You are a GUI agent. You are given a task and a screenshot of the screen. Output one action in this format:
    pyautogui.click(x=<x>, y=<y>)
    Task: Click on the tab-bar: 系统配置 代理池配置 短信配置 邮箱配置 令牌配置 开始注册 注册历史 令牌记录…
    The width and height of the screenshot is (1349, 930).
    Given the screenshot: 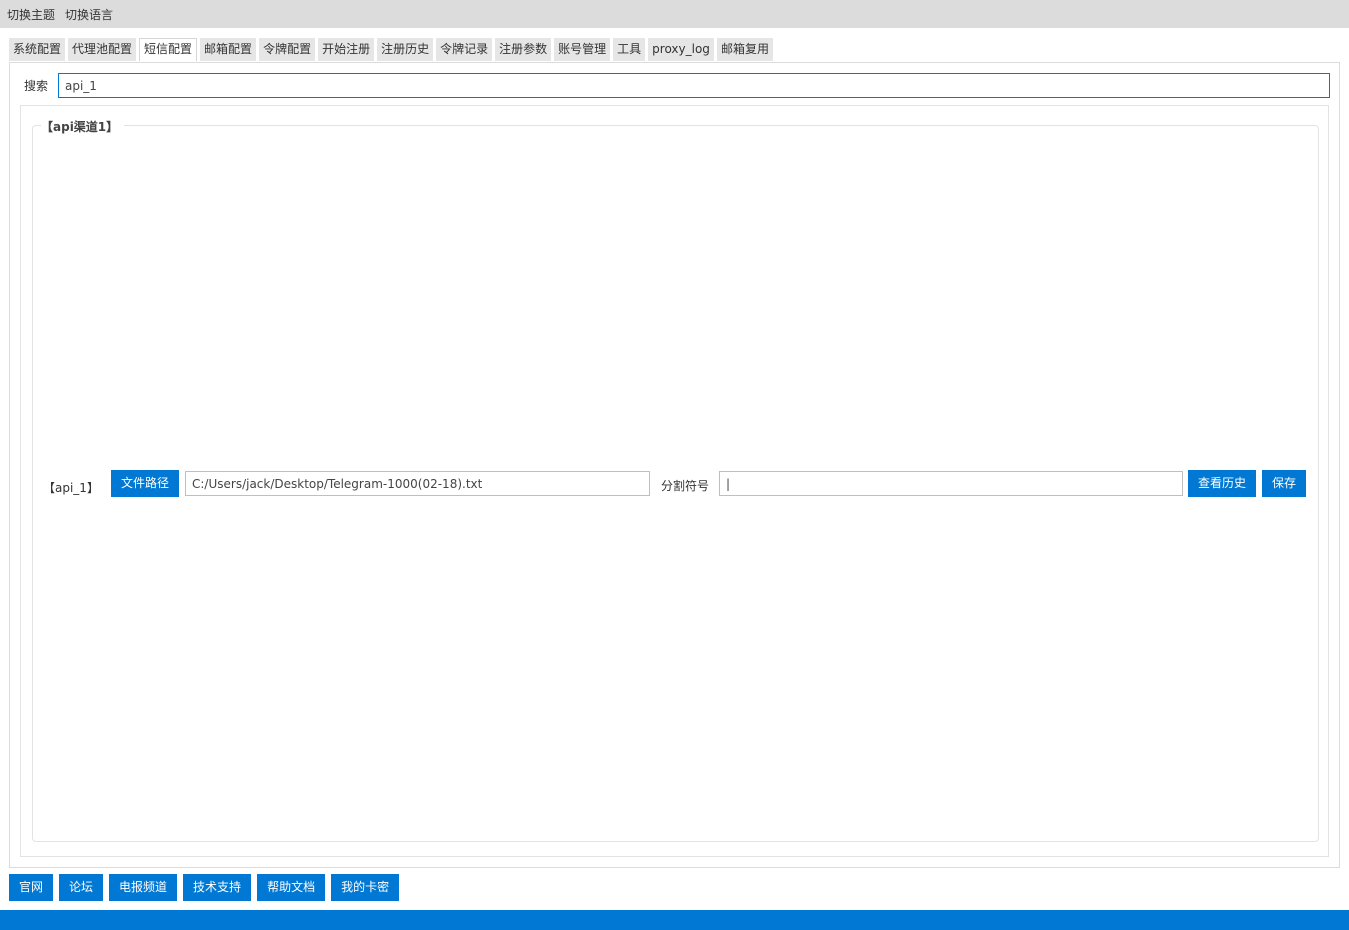 What is the action you would take?
    pyautogui.click(x=392, y=49)
    